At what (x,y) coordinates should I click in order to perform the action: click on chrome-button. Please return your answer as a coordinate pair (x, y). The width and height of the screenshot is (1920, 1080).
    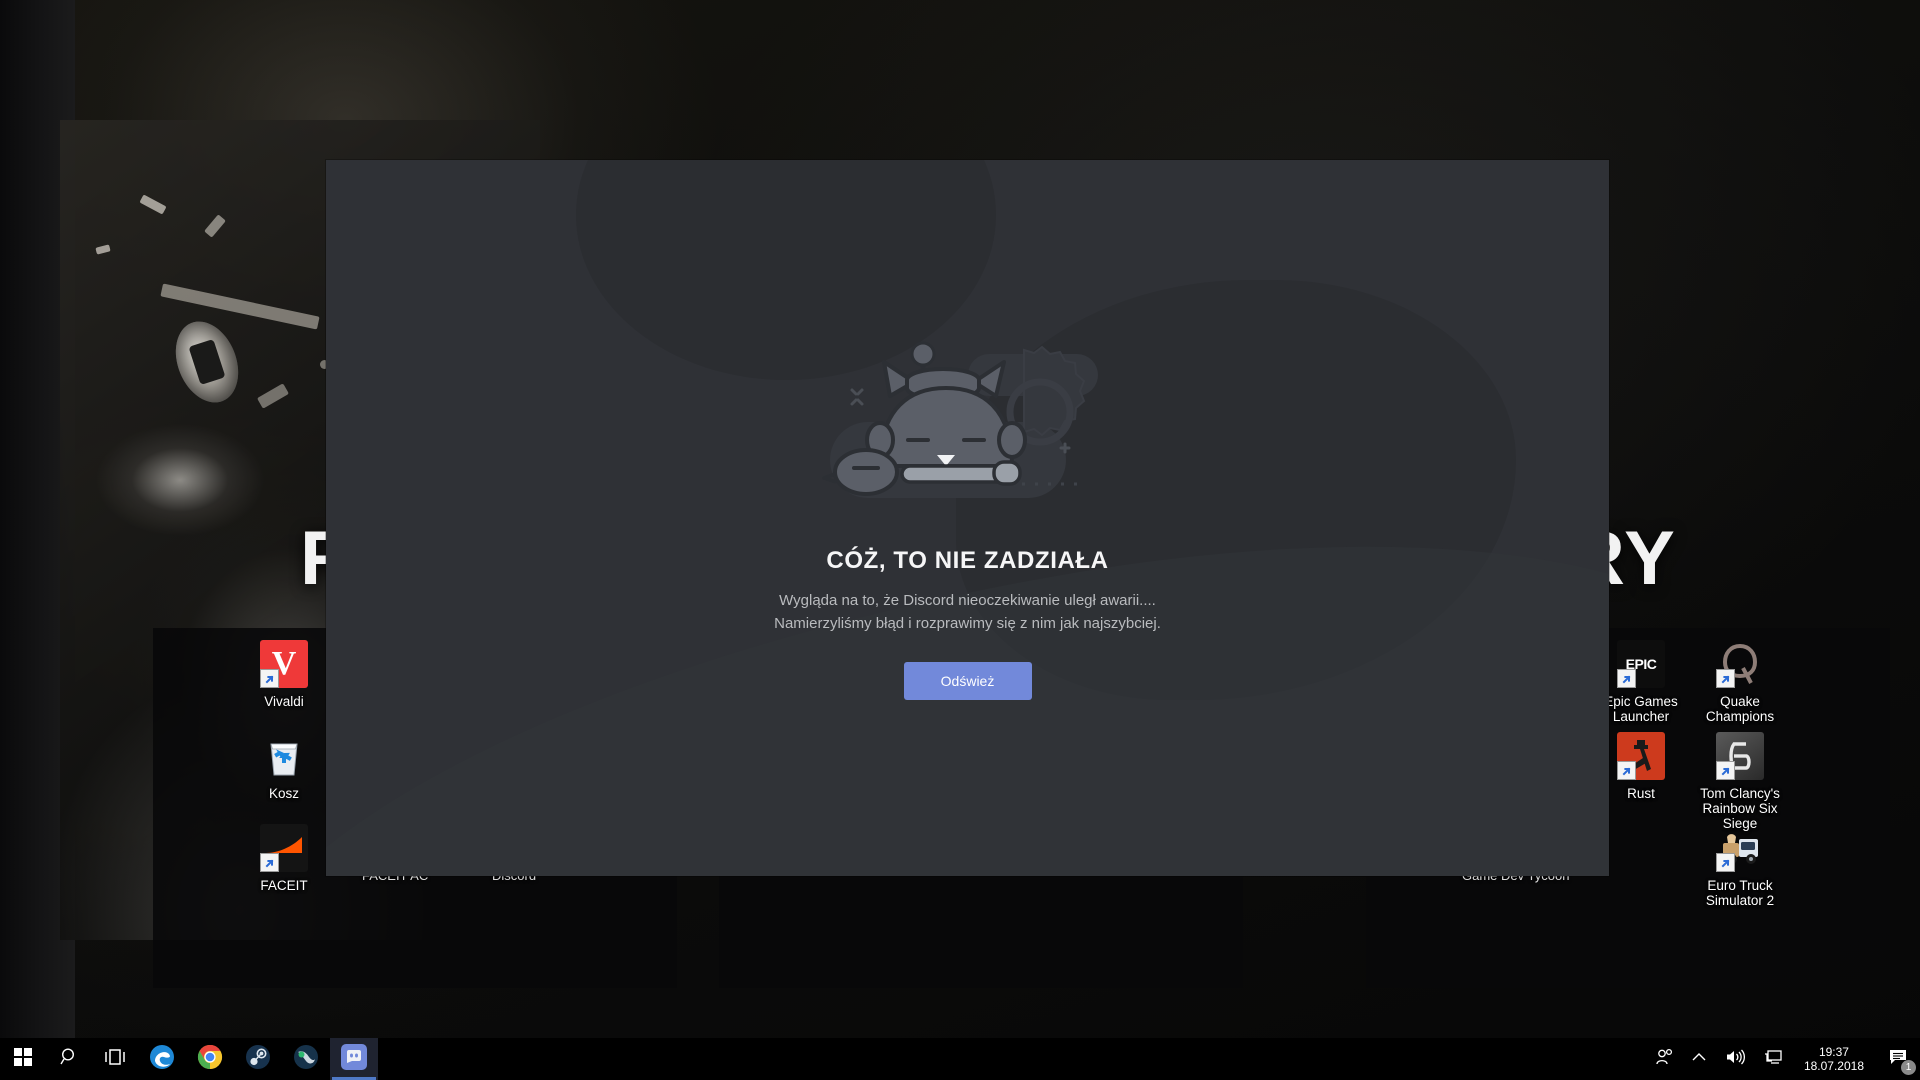
    Looking at the image, I should click on (210, 1059).